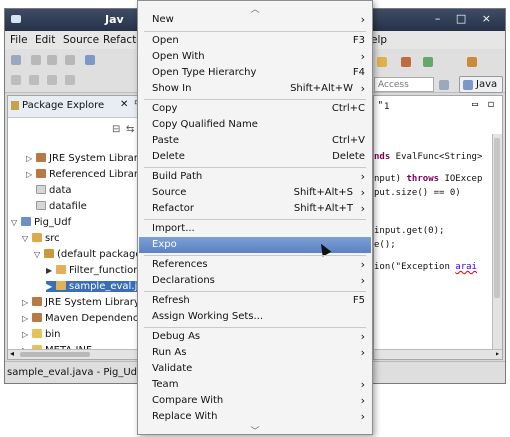 Image resolution: width=510 pixels, height=437 pixels. What do you see at coordinates (16, 80) in the screenshot?
I see `nav-back-icon` at bounding box center [16, 80].